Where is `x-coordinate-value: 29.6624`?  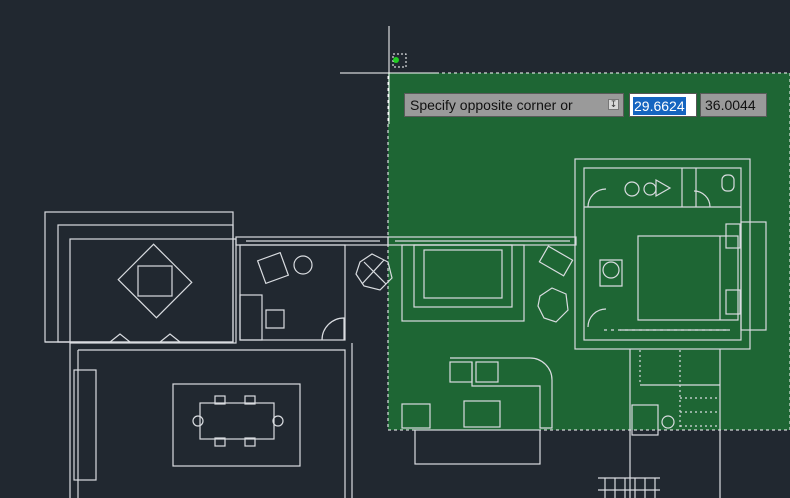 x-coordinate-value: 29.6624 is located at coordinates (659, 106).